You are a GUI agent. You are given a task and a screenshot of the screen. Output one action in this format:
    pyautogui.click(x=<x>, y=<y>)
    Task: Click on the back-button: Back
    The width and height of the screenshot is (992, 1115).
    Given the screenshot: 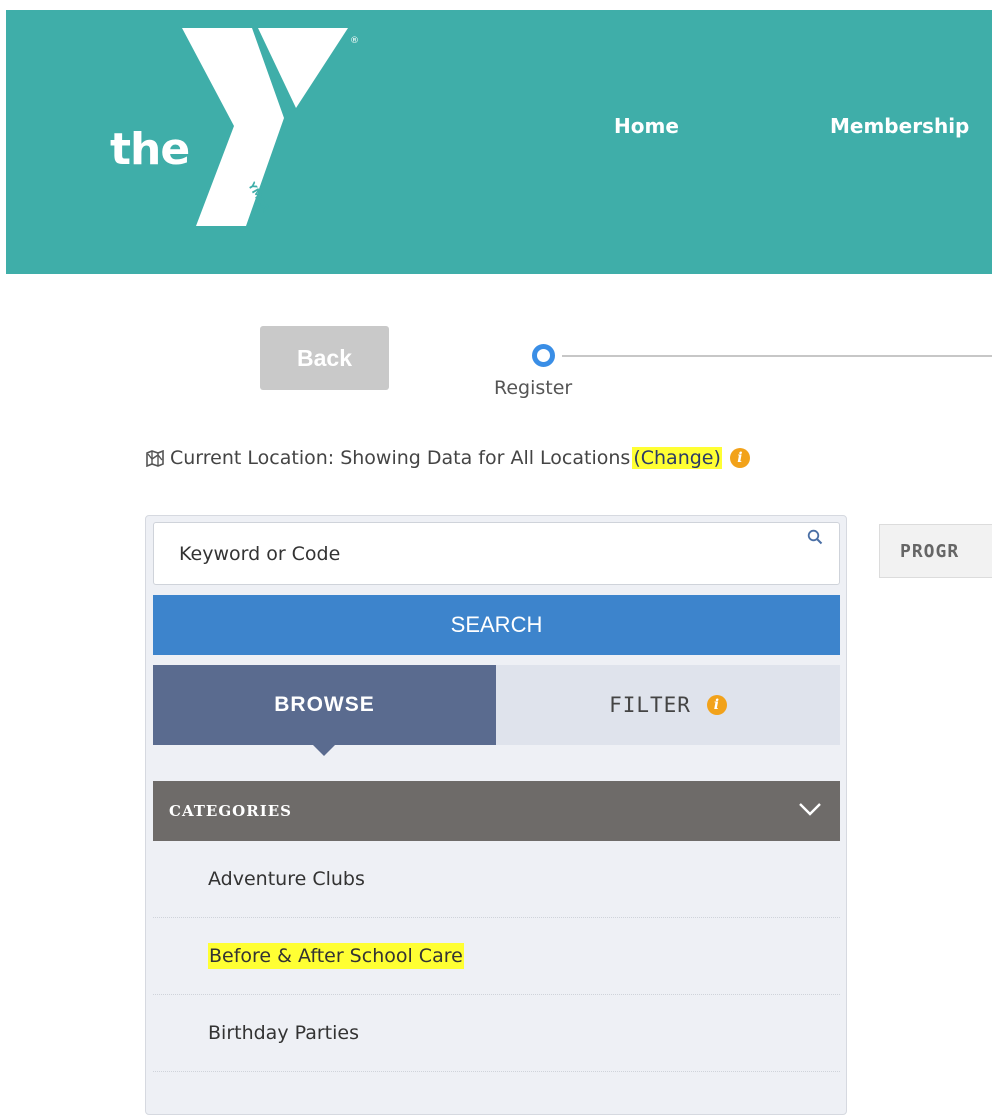 What is the action you would take?
    pyautogui.click(x=324, y=358)
    